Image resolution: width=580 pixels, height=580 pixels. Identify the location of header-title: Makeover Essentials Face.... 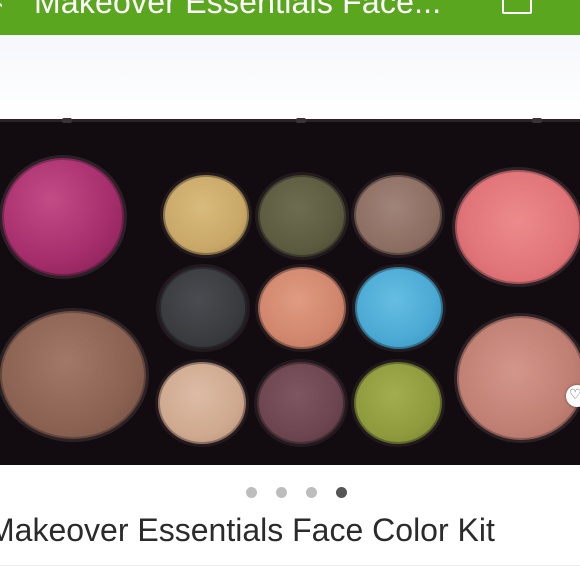
(238, 10).